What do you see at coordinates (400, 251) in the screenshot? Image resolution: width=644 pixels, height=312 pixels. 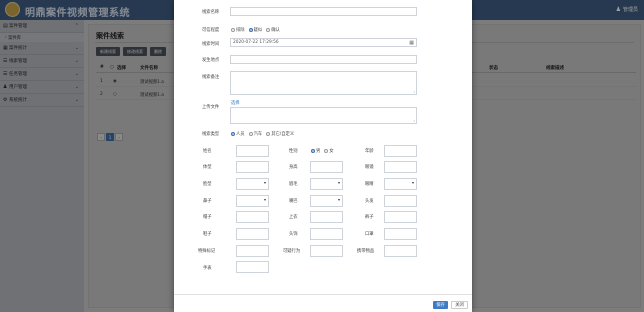 I see `attr-carry-input` at bounding box center [400, 251].